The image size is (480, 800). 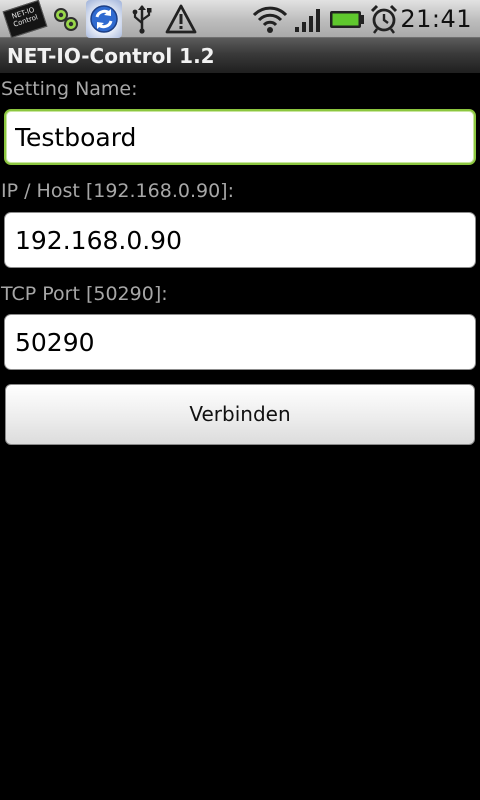 I want to click on usb-icon, so click(x=142, y=19).